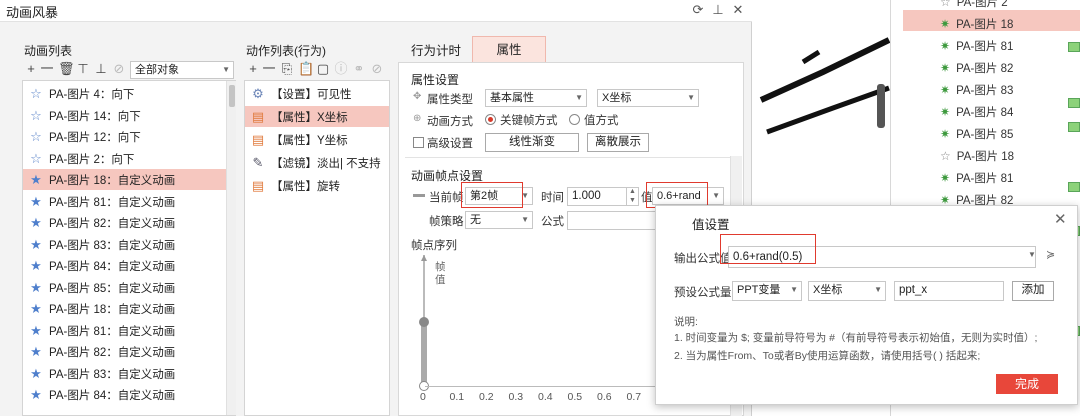 This screenshot has width=1080, height=416. Describe the element at coordinates (317, 93) in the screenshot. I see `action-list-item: ⚙ 【设置】可见性` at that location.